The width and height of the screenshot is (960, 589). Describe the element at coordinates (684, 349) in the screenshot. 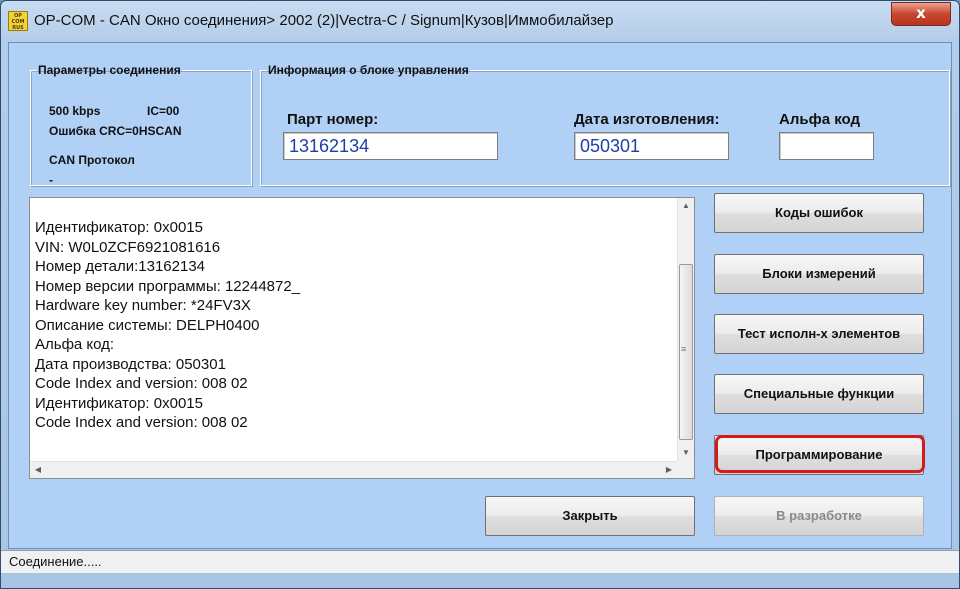

I see `scroll-grip-icon: ≡` at that location.